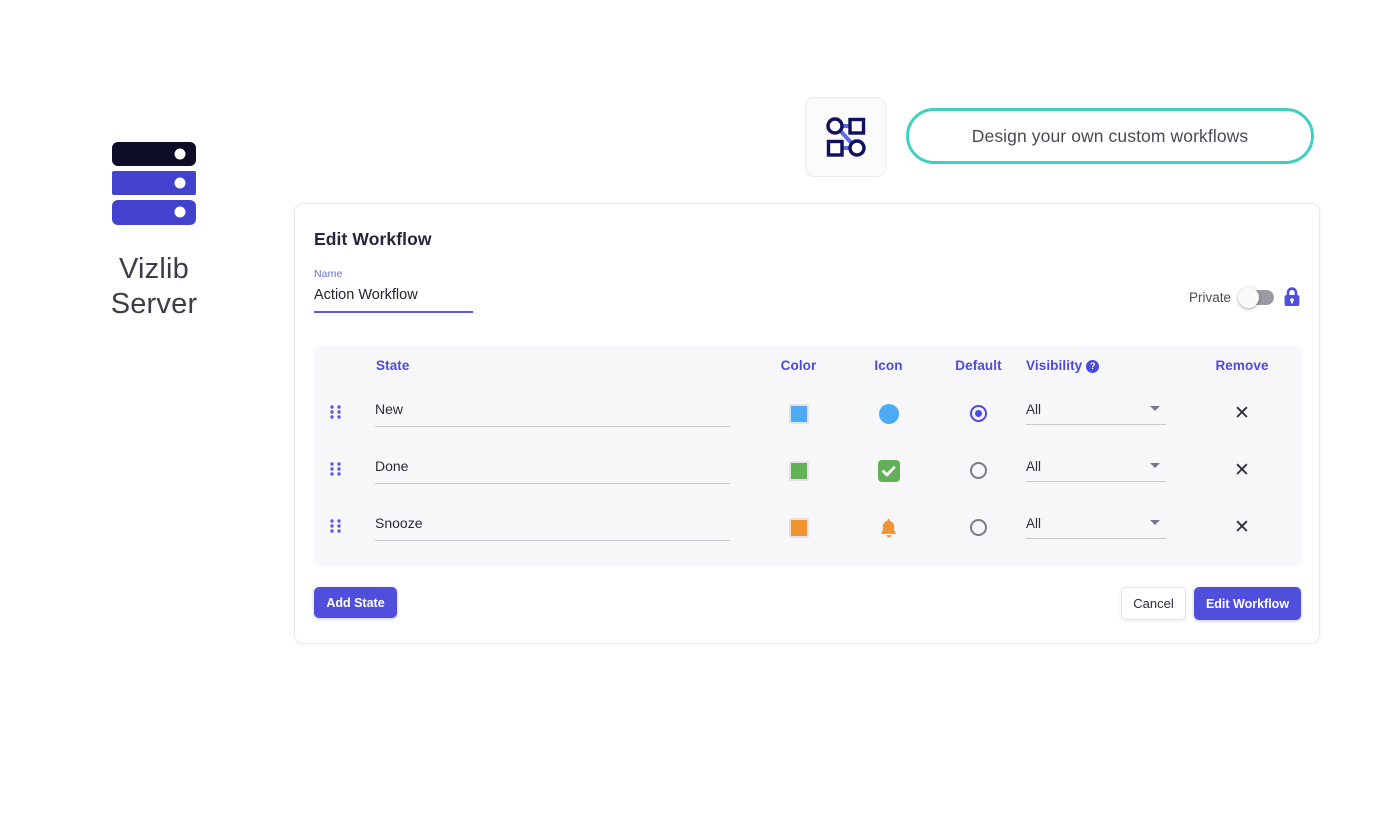 The image size is (1400, 834). I want to click on circle-icon, so click(888, 413).